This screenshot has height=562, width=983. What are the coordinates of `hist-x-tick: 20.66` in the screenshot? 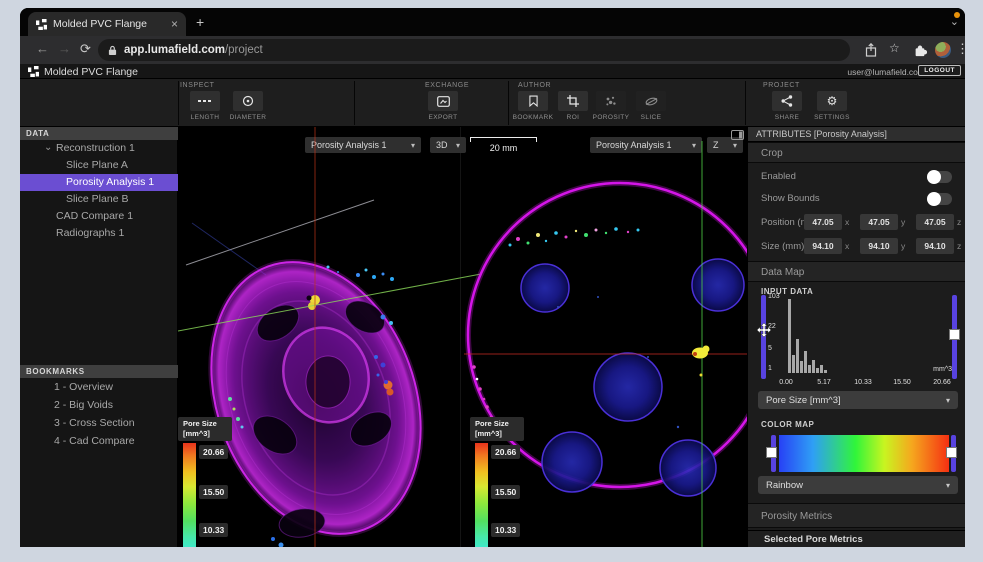 It's located at (942, 382).